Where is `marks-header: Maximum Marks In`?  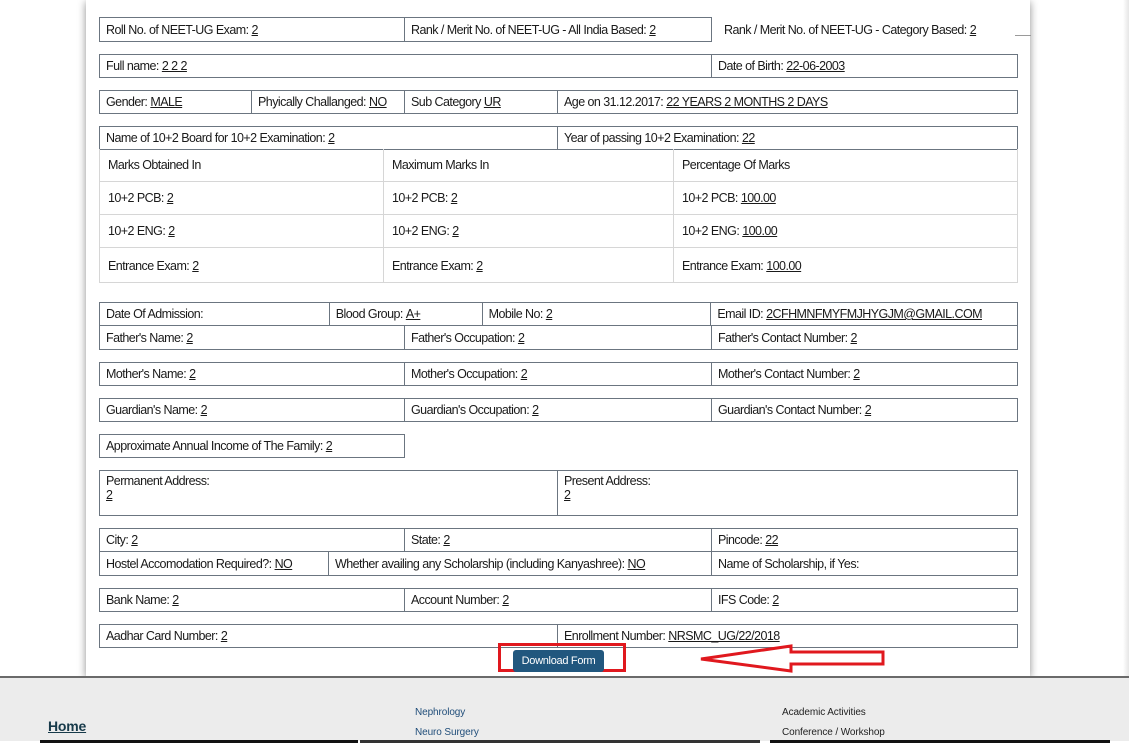
marks-header: Maximum Marks In is located at coordinates (529, 165).